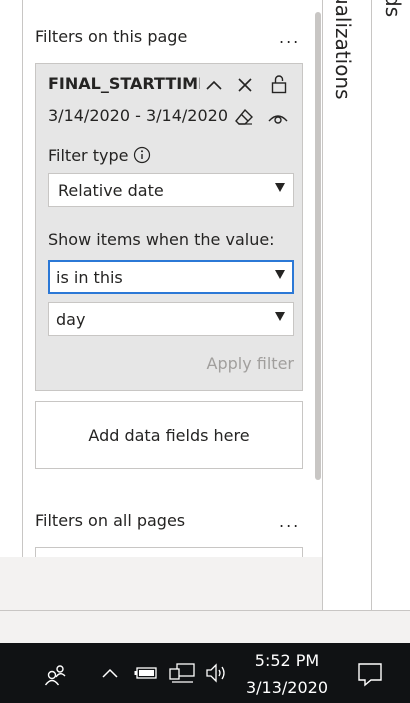 The width and height of the screenshot is (410, 703). I want to click on clear-close-icon, so click(245, 85).